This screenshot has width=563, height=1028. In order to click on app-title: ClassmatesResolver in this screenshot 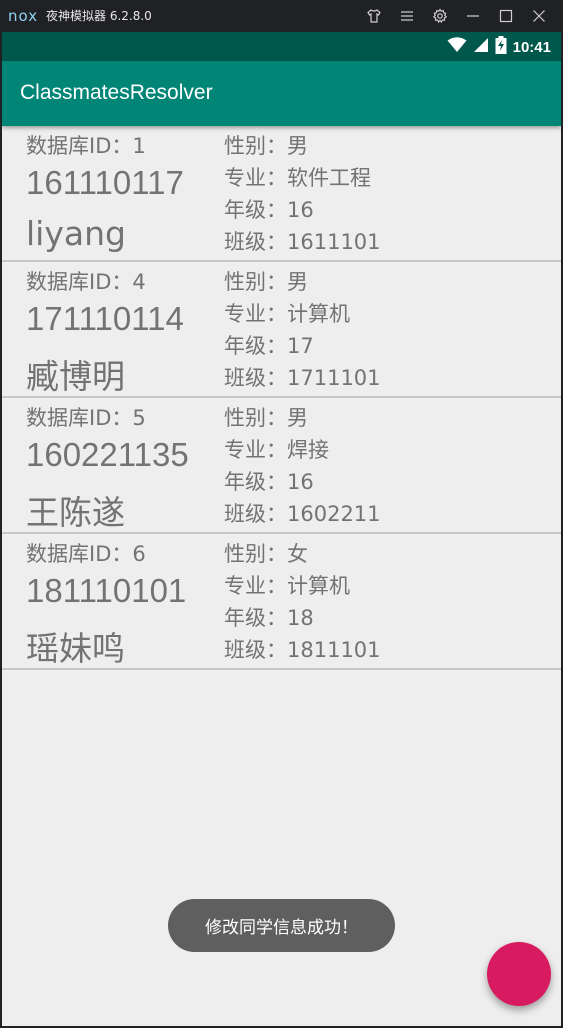, I will do `click(116, 92)`.